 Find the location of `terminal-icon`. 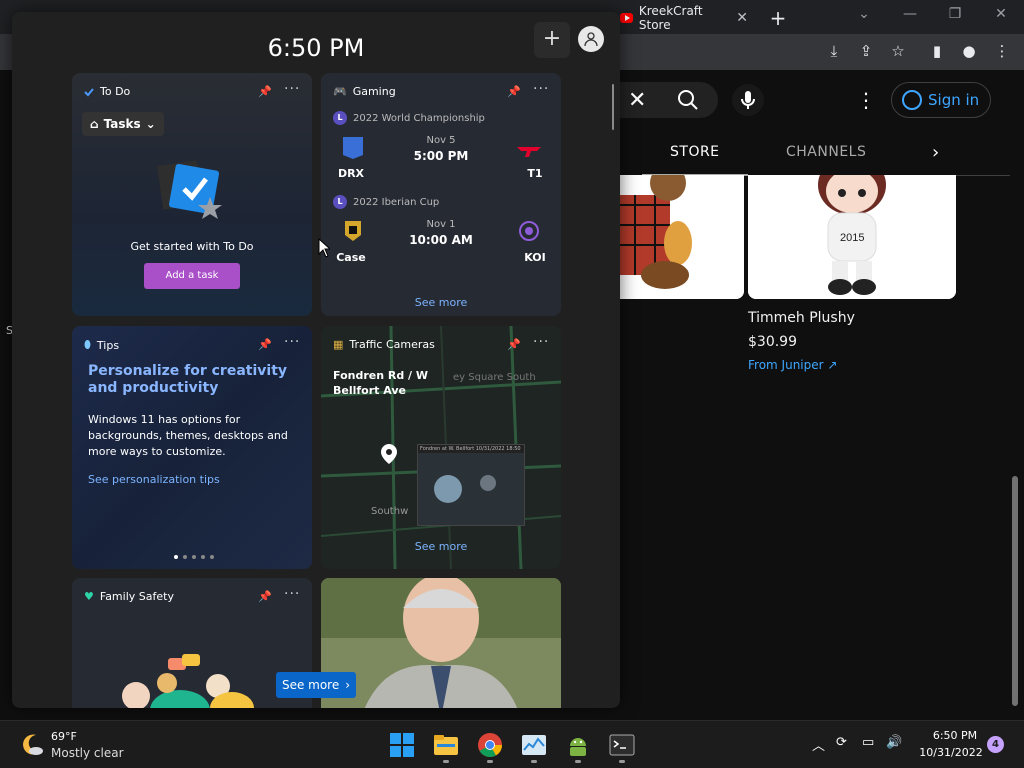

terminal-icon is located at coordinates (622, 745).